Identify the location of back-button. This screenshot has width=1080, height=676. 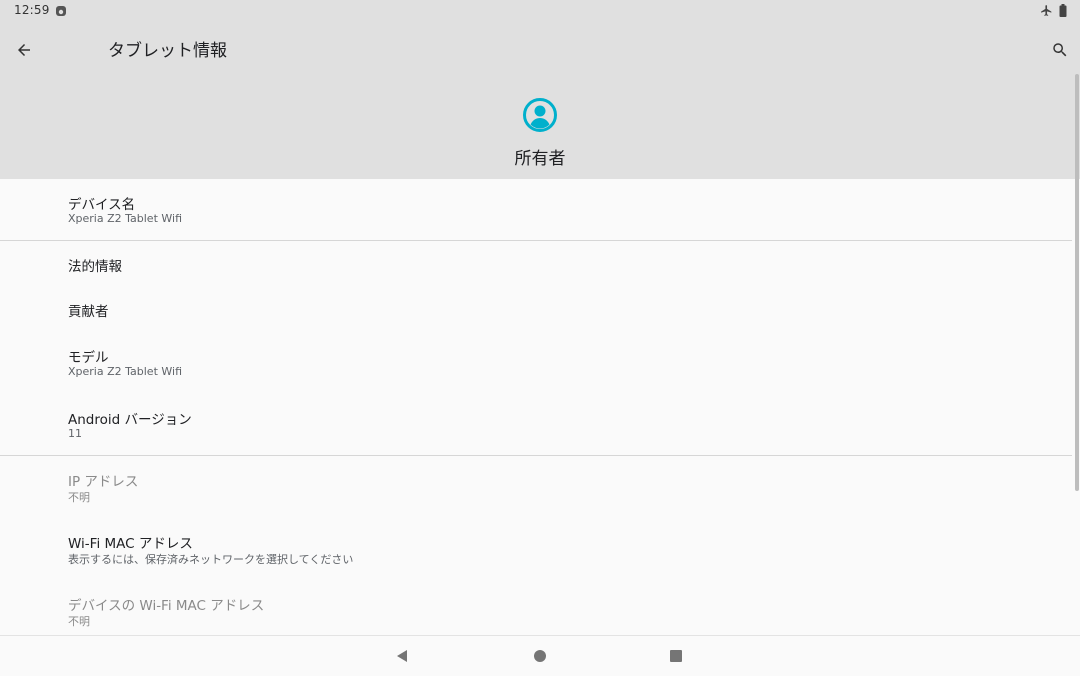
(24, 50).